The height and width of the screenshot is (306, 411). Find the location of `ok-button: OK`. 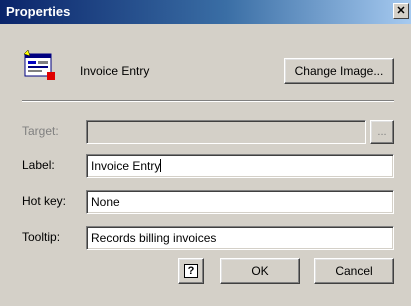

ok-button: OK is located at coordinates (260, 271).